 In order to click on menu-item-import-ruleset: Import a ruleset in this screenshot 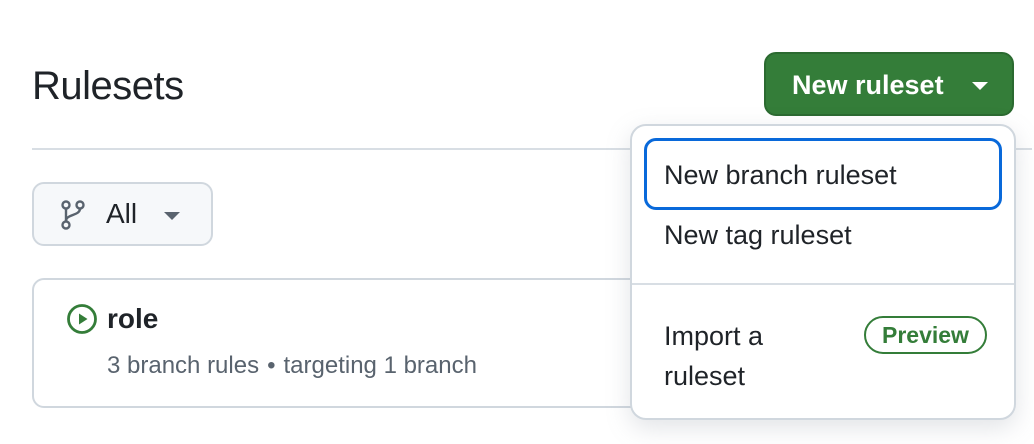, I will do `click(744, 356)`.